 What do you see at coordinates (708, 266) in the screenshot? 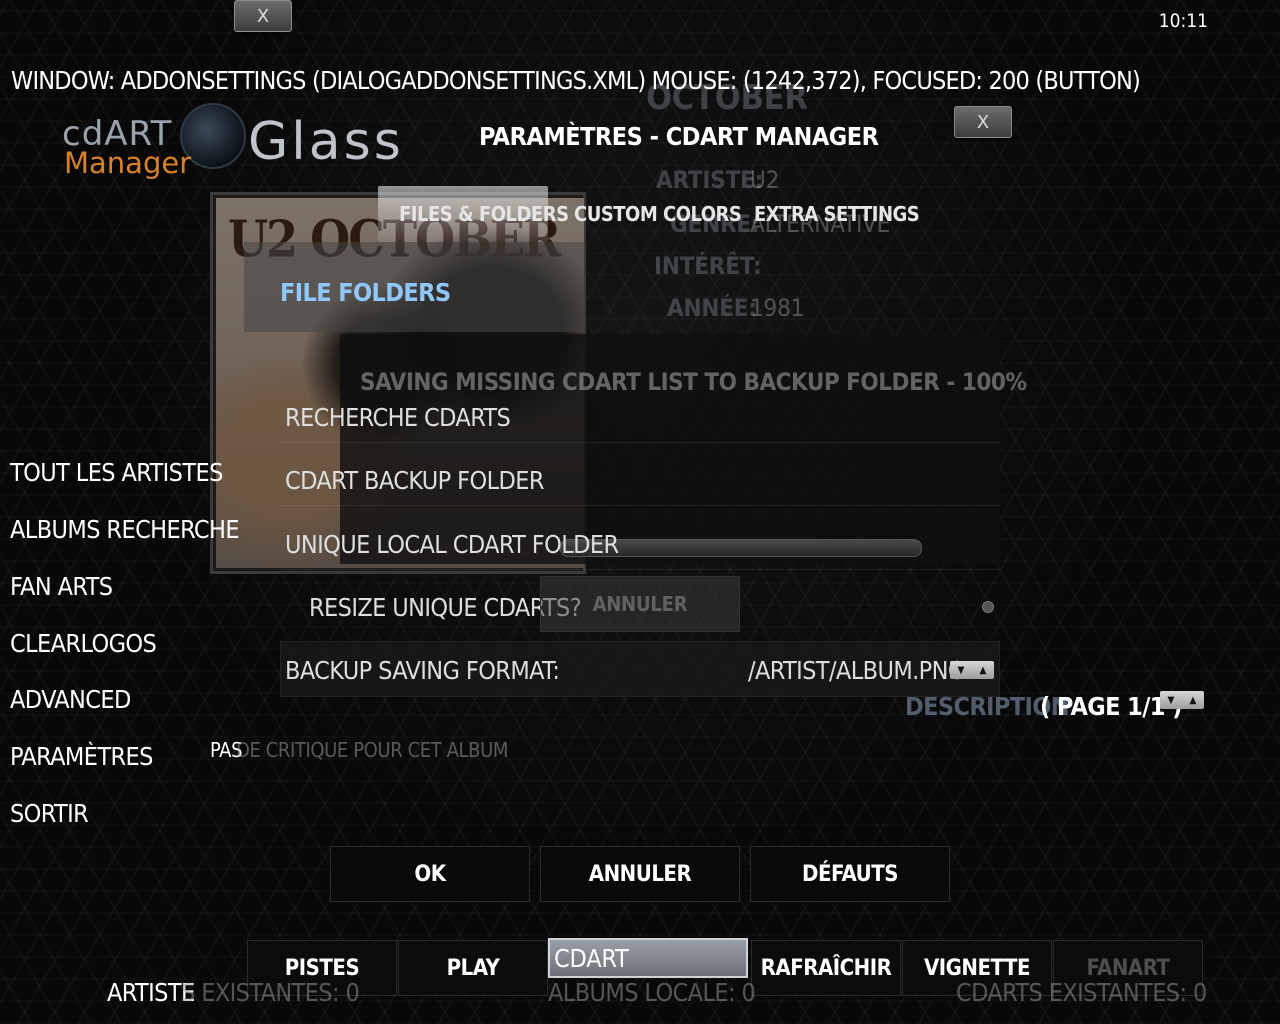
I see `interest-label: INTÉRÊT:` at bounding box center [708, 266].